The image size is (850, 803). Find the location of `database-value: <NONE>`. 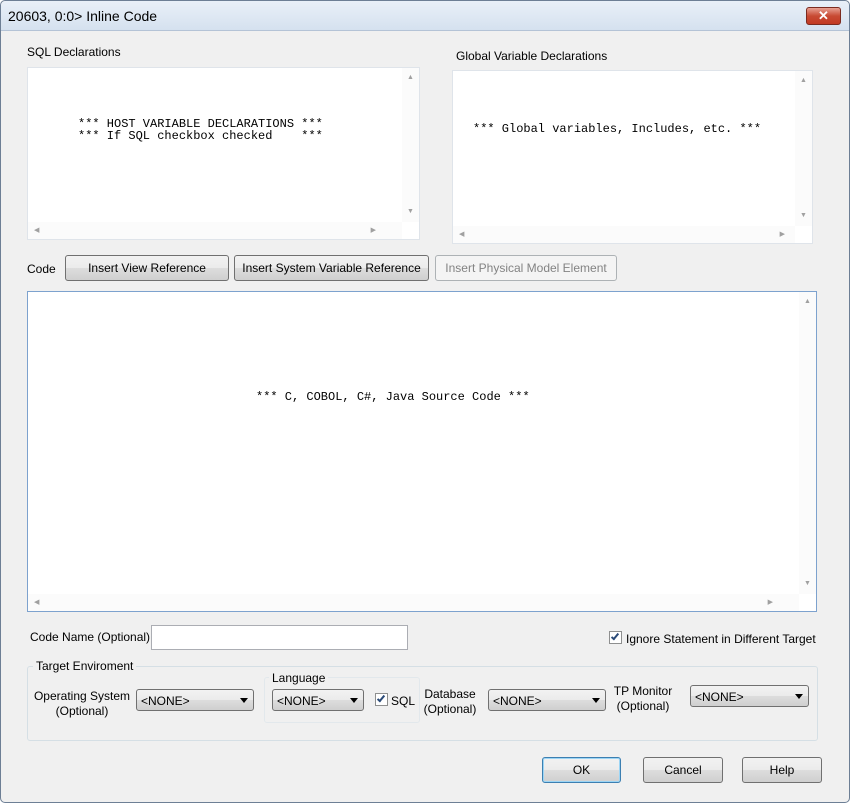

database-value: <NONE> is located at coordinates (517, 701).